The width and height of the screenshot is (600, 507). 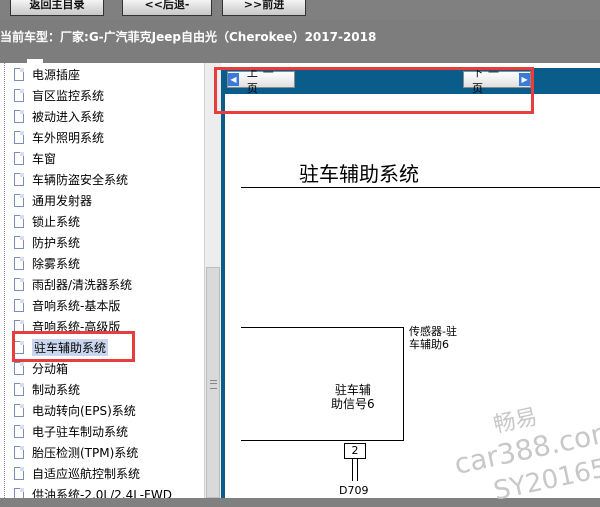 I want to click on tree-item: 雨刮器/清洗器系统, so click(x=73, y=284).